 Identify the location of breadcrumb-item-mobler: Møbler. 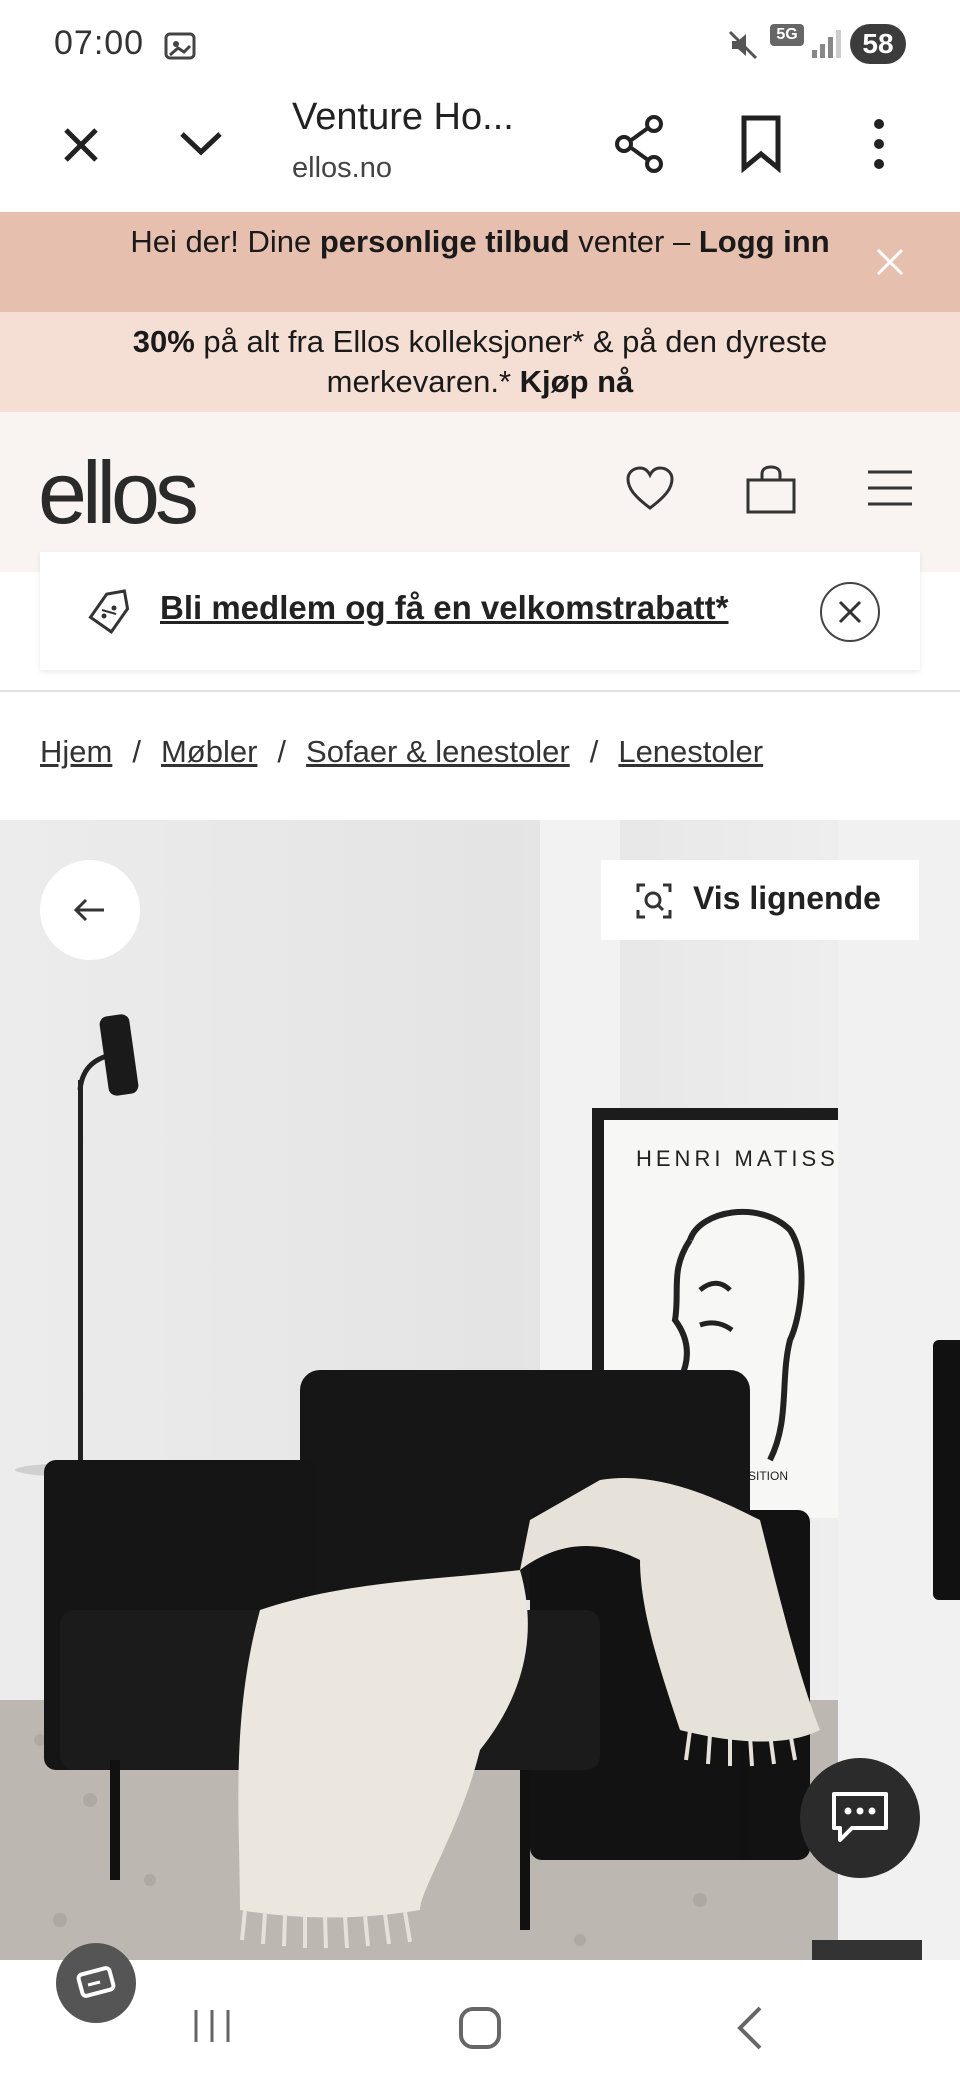
(209, 751).